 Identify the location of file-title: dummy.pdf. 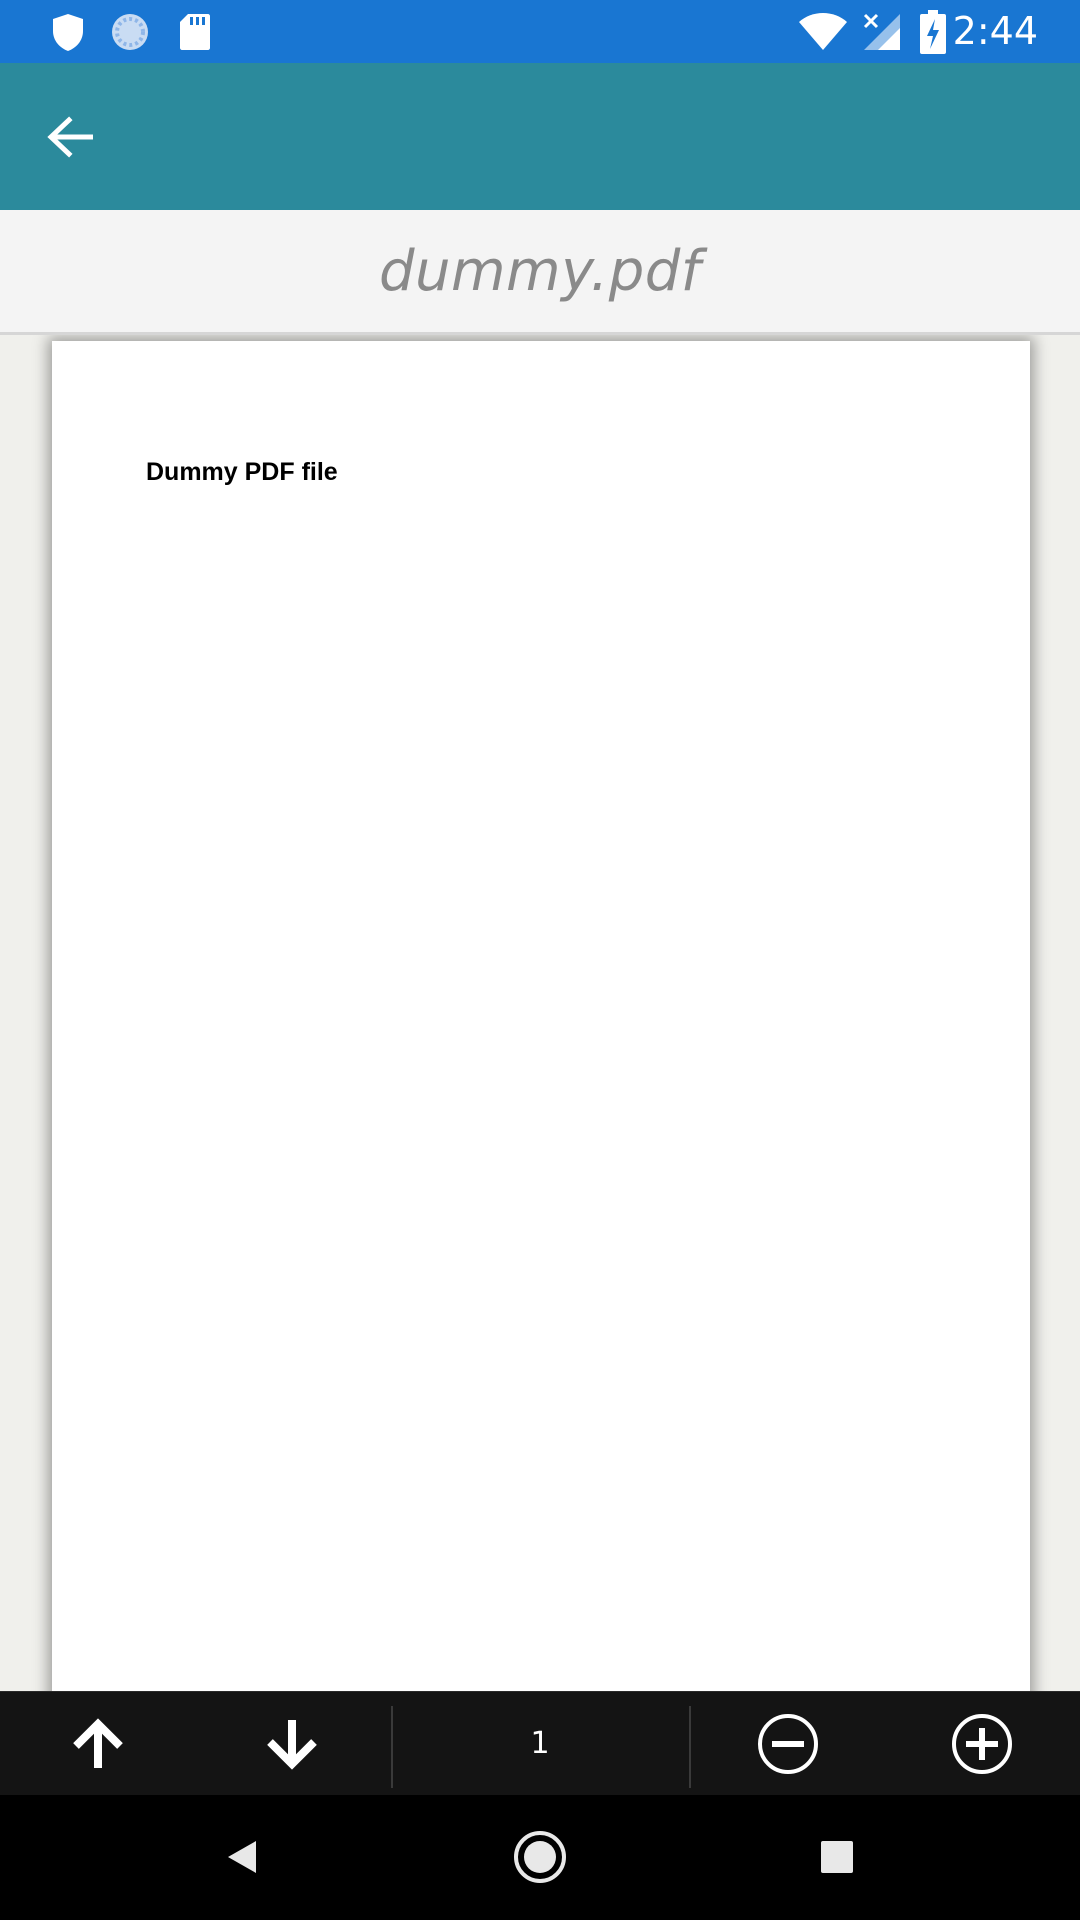
(540, 271).